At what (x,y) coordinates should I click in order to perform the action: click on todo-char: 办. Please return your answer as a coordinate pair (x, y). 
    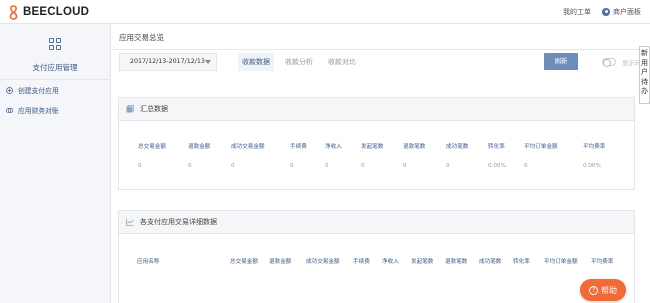
    Looking at the image, I should click on (644, 91).